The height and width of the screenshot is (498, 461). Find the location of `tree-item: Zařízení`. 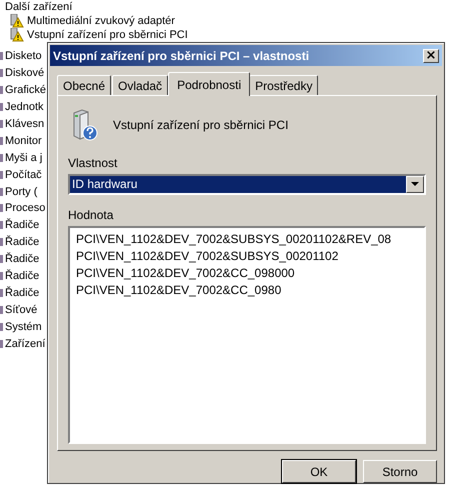

tree-item: Zařízení is located at coordinates (25, 344).